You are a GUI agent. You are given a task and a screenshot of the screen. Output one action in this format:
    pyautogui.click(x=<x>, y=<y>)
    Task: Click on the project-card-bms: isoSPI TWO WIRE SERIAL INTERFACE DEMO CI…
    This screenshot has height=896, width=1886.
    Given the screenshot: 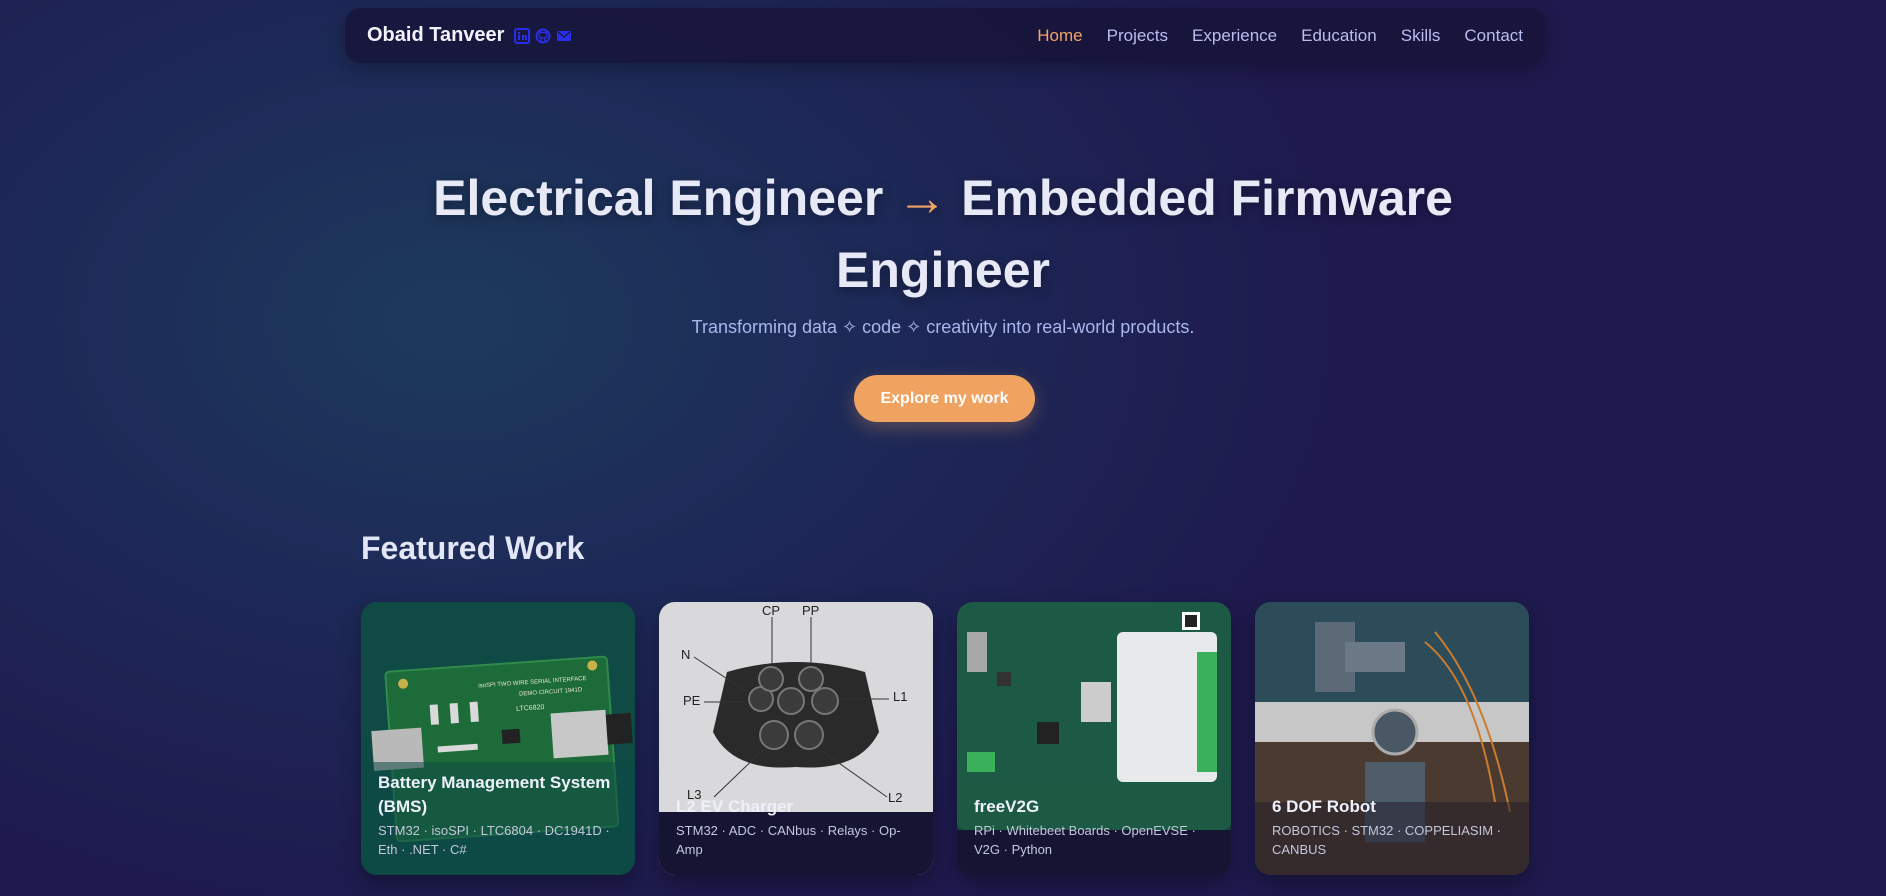 What is the action you would take?
    pyautogui.click(x=498, y=738)
    